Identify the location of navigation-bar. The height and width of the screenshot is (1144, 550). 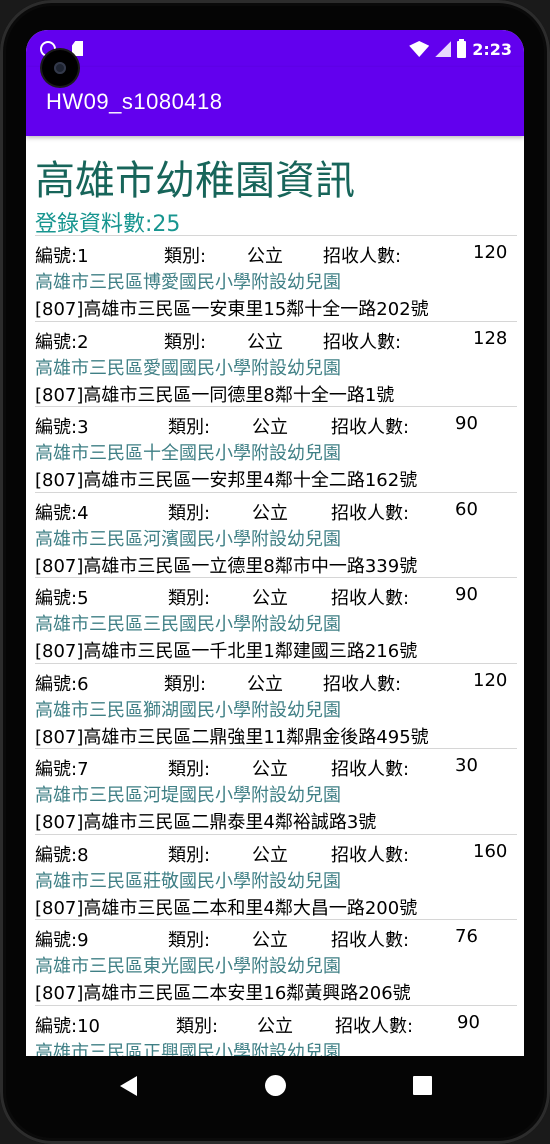
(275, 1086).